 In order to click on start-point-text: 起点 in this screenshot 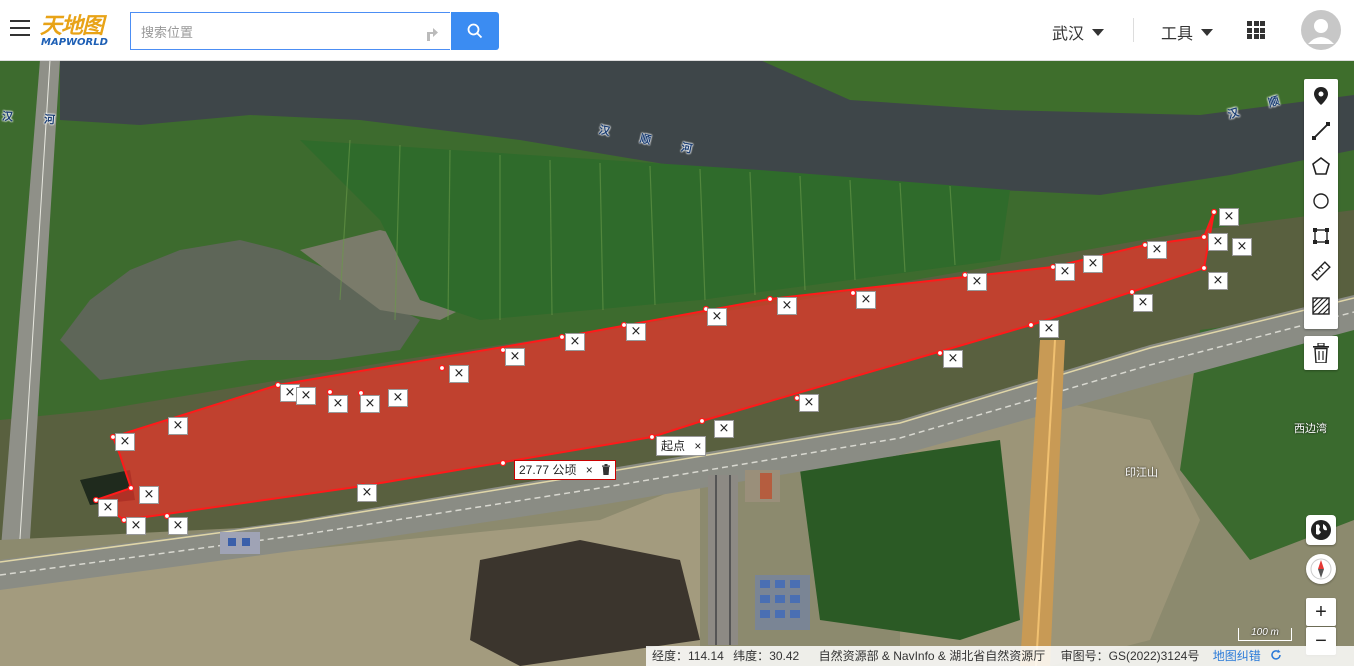, I will do `click(673, 446)`.